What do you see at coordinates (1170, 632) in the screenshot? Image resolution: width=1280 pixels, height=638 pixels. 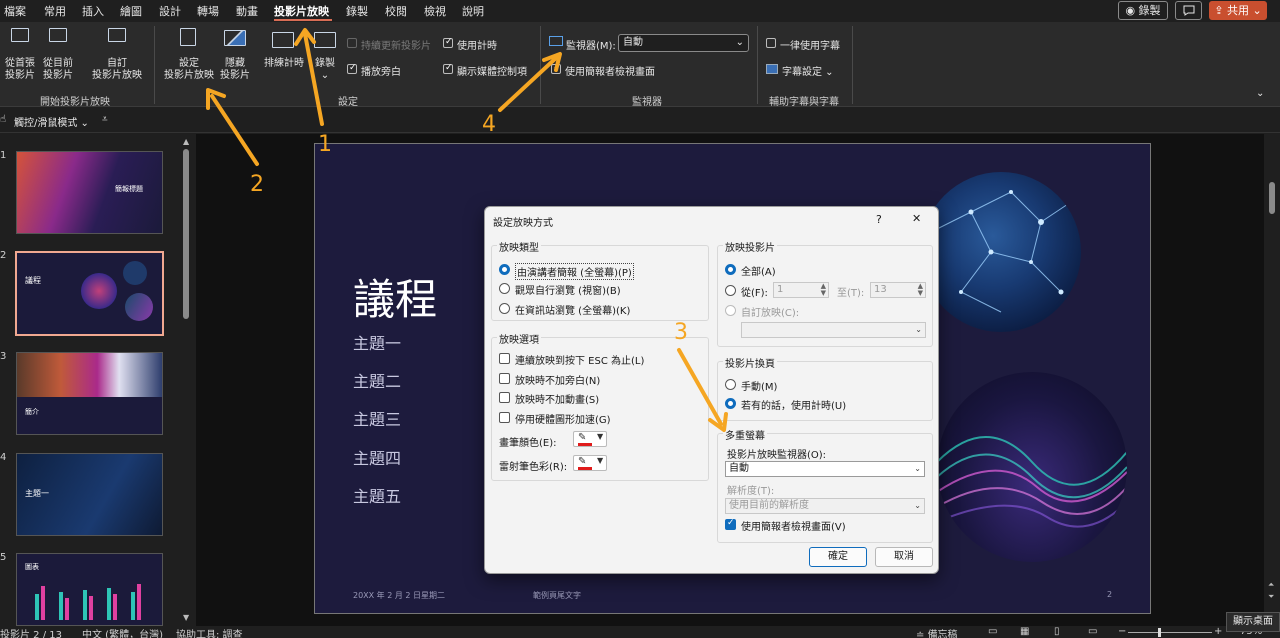 I see `zoom-slider` at bounding box center [1170, 632].